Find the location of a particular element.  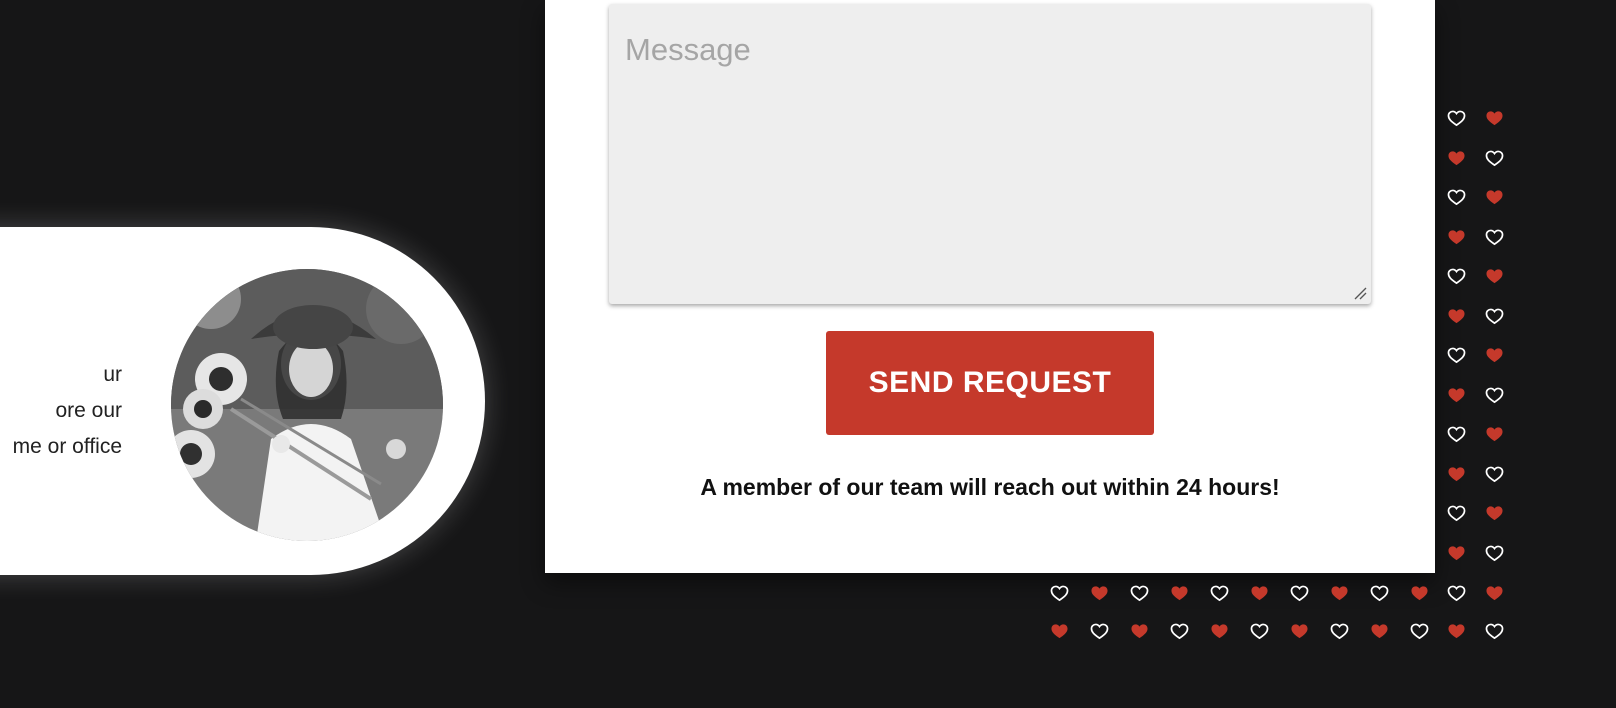

profile-text-line: ur is located at coordinates (112, 374).